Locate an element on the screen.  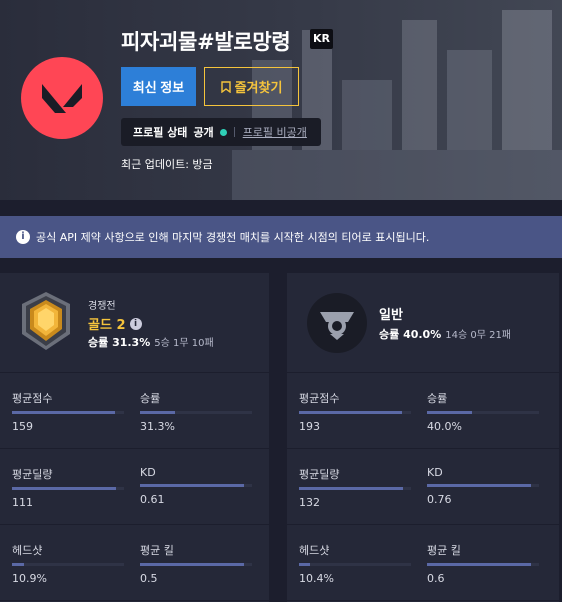
stat-value: 0.61 is located at coordinates (152, 499).